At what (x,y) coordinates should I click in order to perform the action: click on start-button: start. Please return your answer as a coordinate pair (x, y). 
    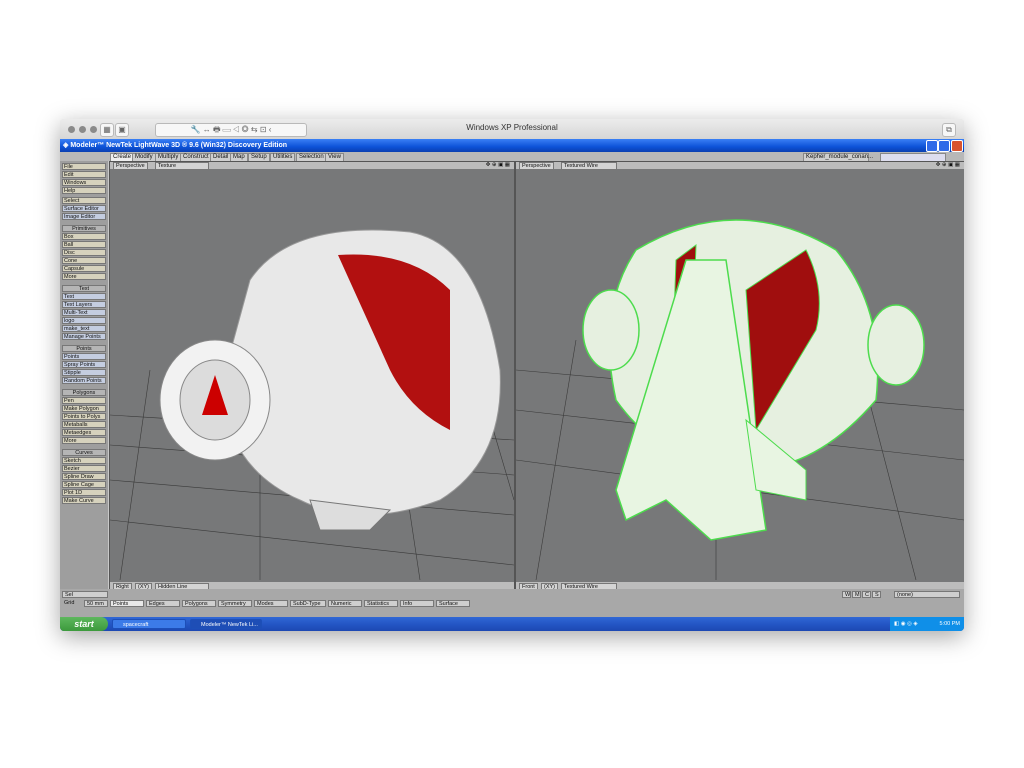
    Looking at the image, I should click on (84, 624).